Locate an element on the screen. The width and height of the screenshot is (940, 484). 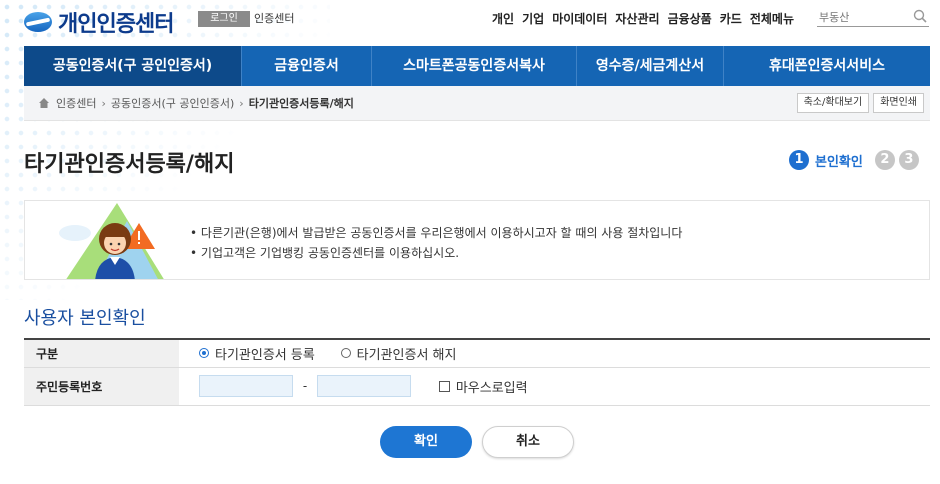
ssn-label: 주민등록번호 is located at coordinates (101, 386).